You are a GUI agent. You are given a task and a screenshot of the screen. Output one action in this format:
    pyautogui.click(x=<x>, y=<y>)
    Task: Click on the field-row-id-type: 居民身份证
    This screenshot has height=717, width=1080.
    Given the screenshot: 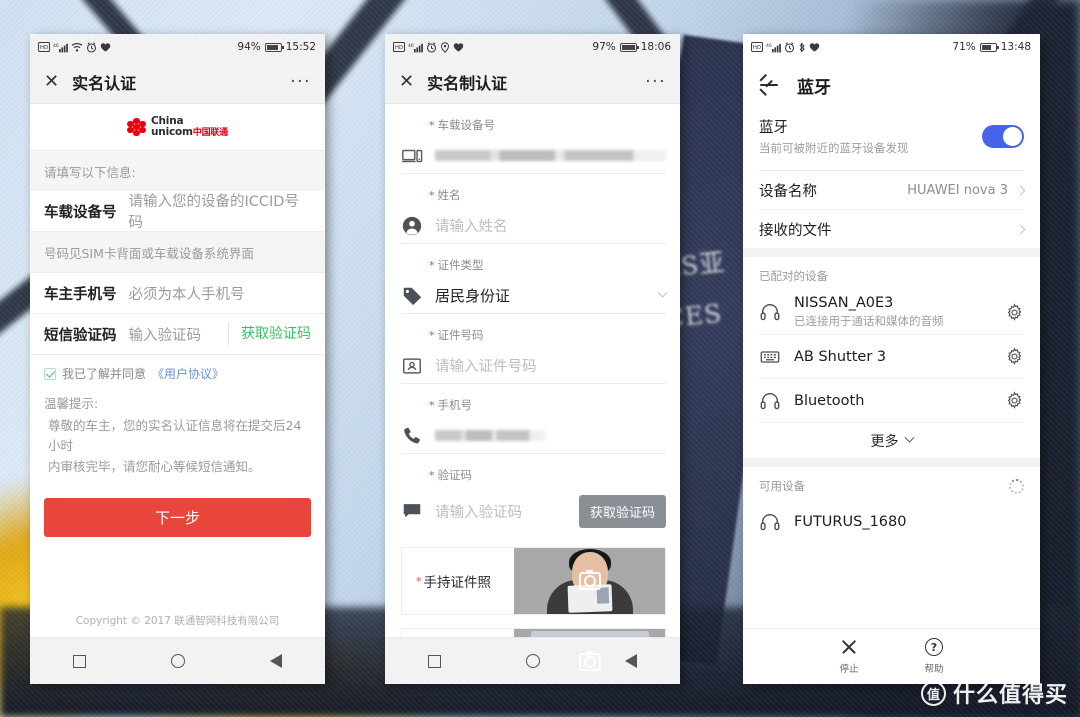 What is the action you would take?
    pyautogui.click(x=534, y=296)
    